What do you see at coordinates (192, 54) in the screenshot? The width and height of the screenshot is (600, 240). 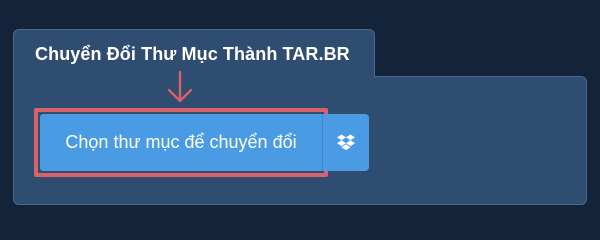 I see `page-title: Chuyển Đổi Thư Mục Thành TAR.BR` at bounding box center [192, 54].